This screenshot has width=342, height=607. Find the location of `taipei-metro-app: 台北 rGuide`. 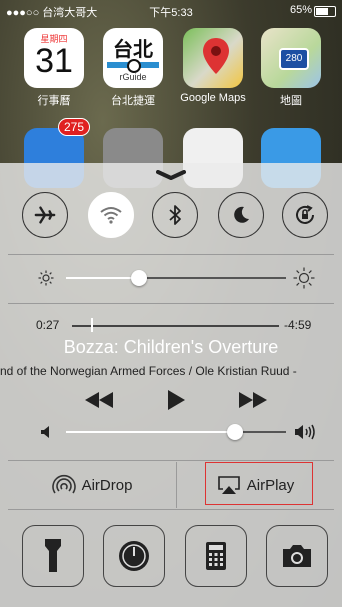

taipei-metro-app: 台北 rGuide is located at coordinates (133, 58).